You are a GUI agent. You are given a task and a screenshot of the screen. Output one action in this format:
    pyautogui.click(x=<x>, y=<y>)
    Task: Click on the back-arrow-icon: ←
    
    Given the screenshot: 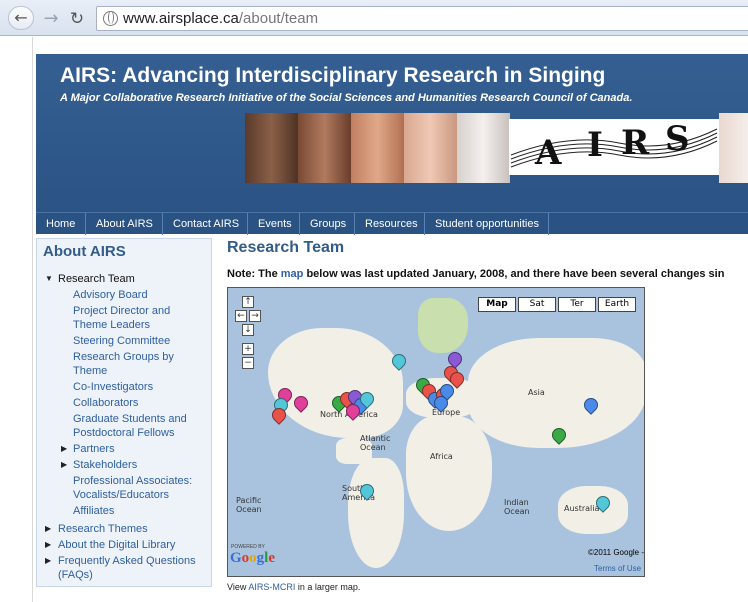 What is the action you would take?
    pyautogui.click(x=21, y=18)
    